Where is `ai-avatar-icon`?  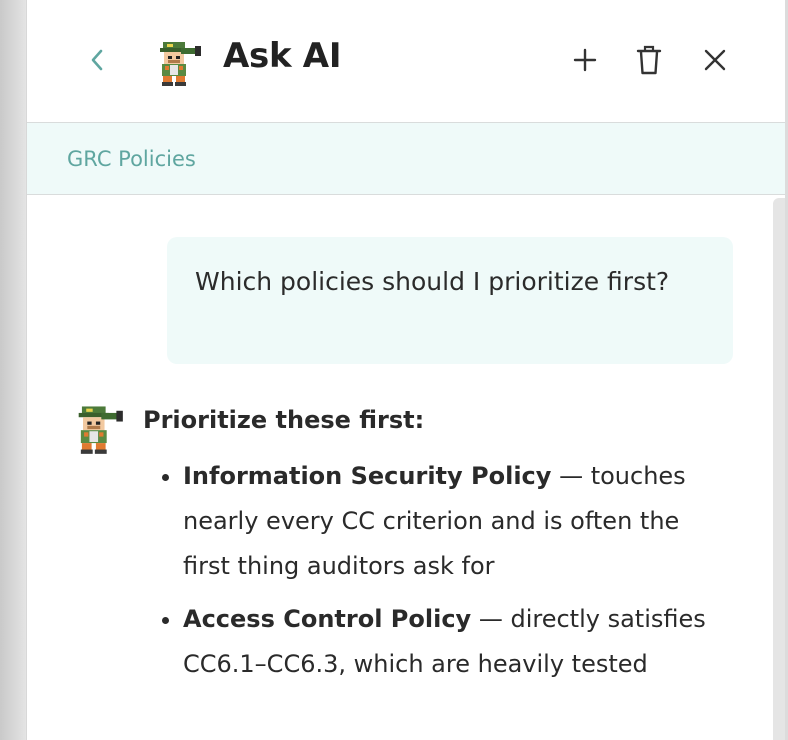
ai-avatar-icon is located at coordinates (100, 430).